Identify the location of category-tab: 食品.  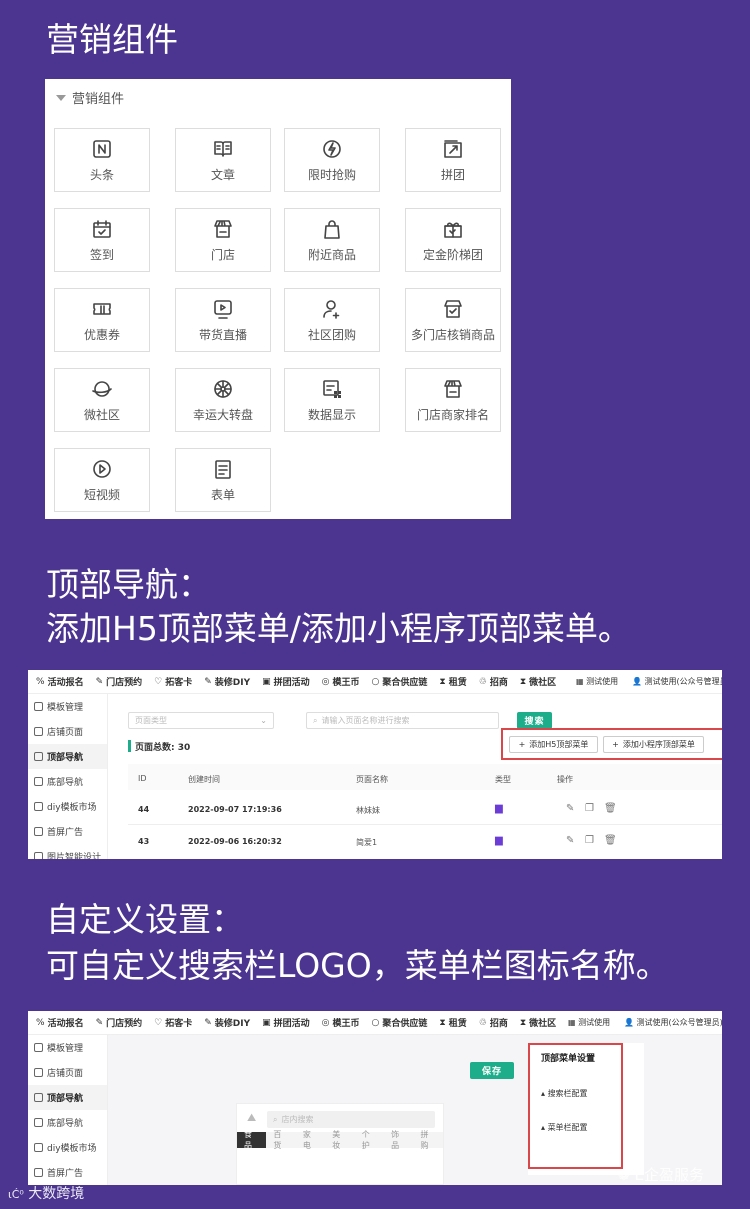
(252, 1140).